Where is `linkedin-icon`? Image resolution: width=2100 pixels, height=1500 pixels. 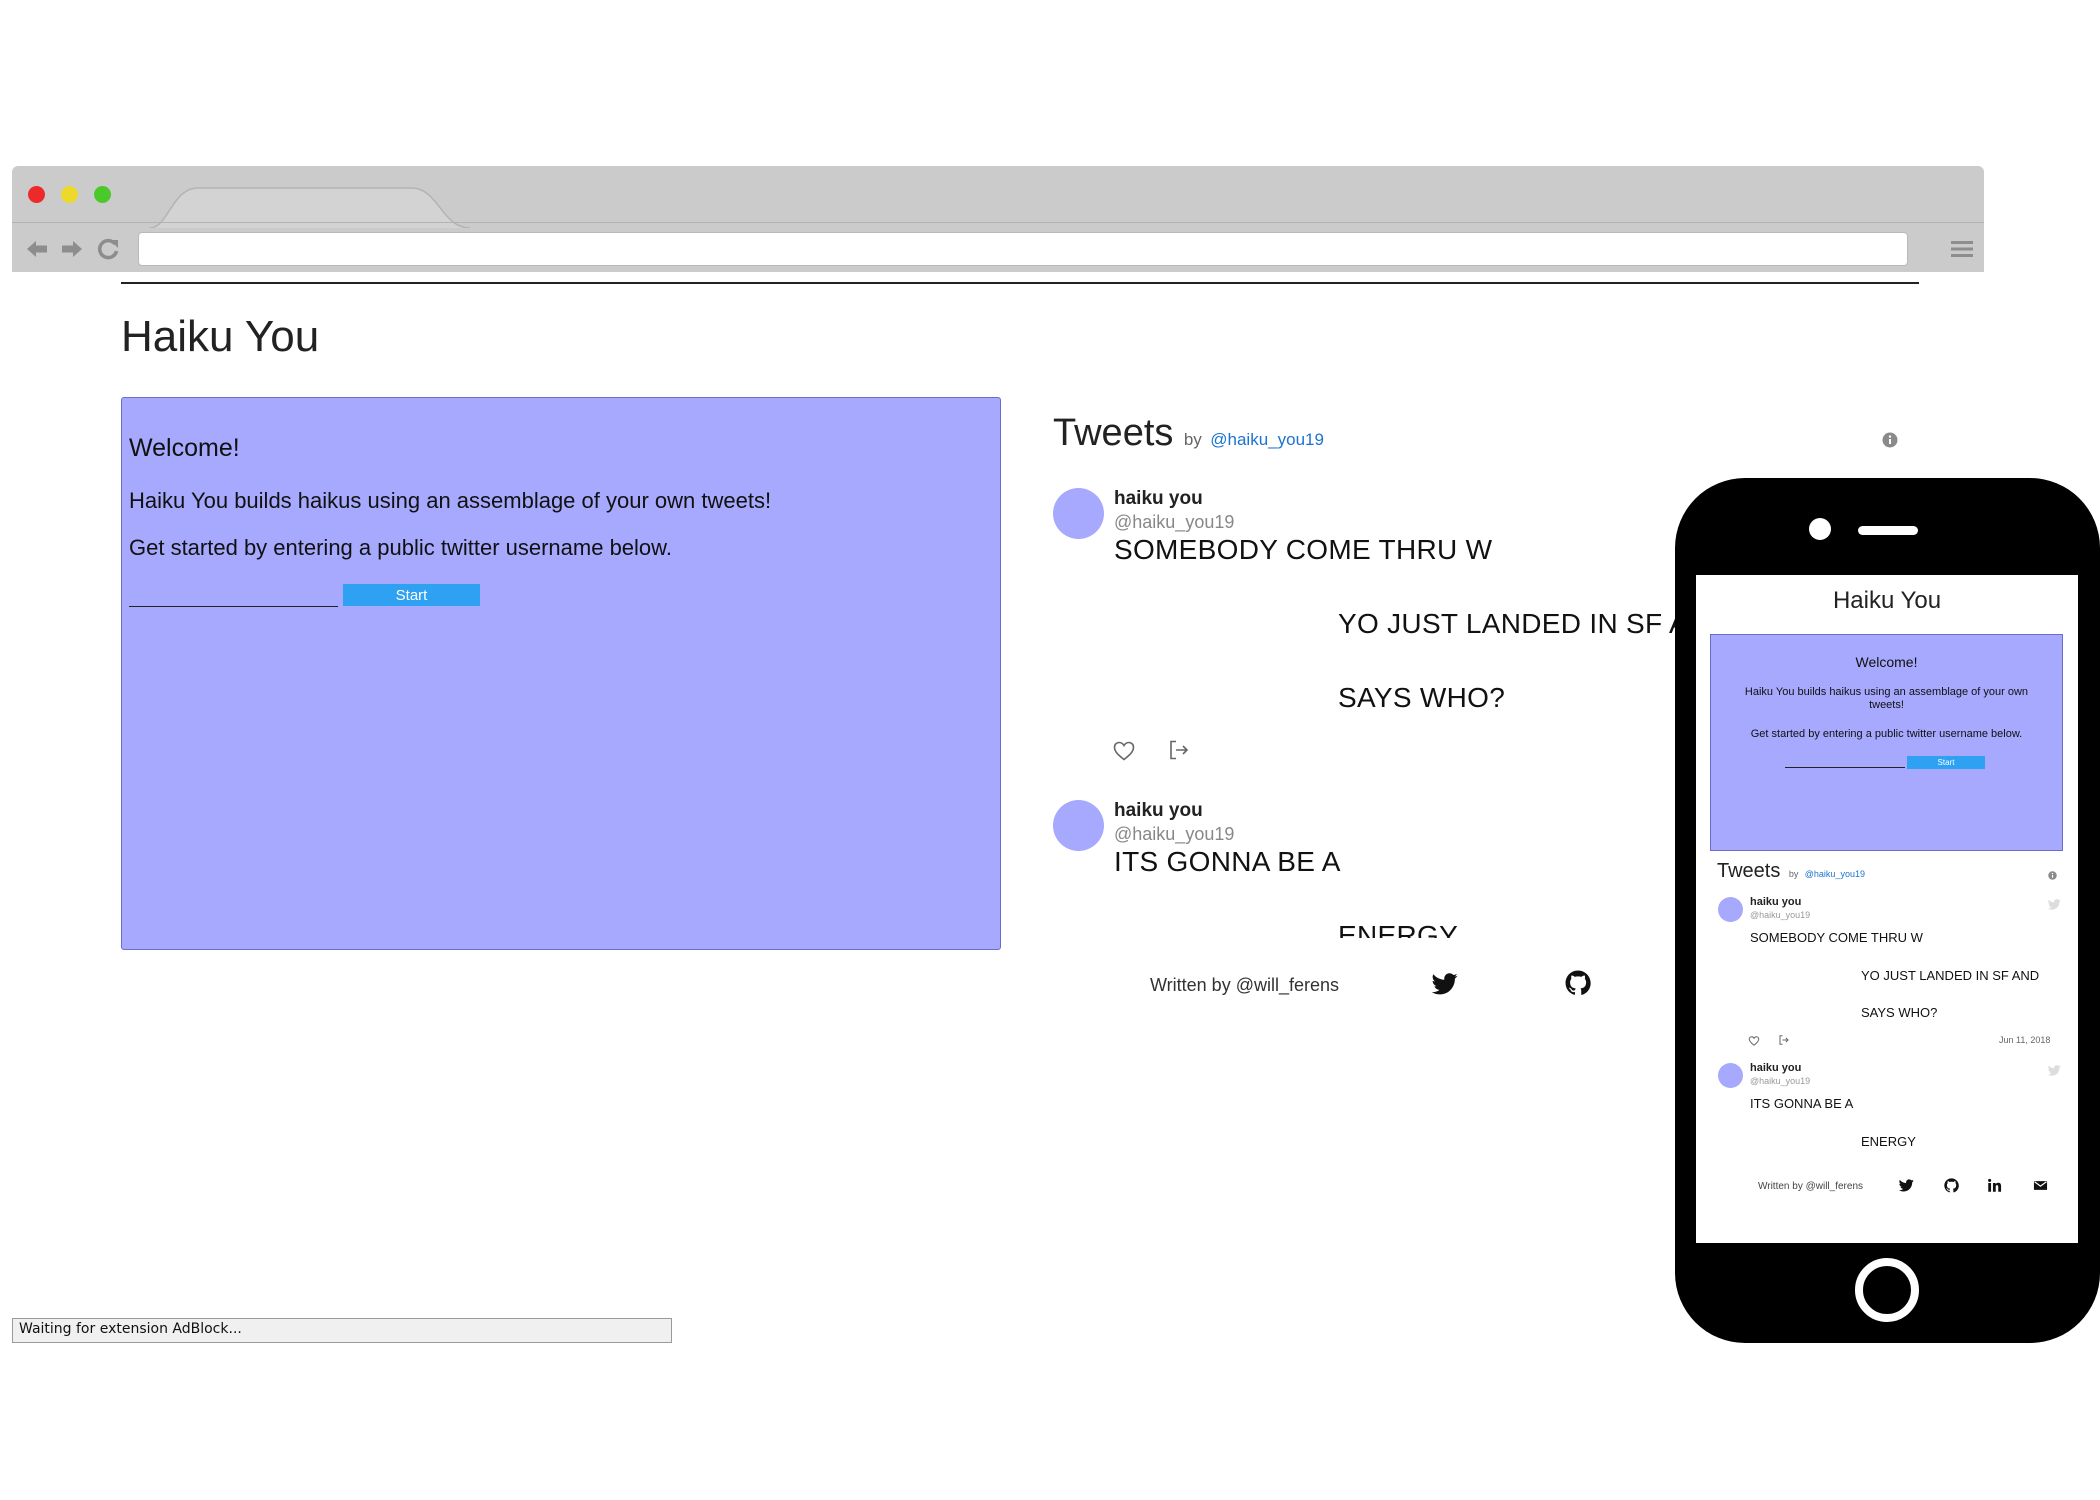
linkedin-icon is located at coordinates (1994, 1185).